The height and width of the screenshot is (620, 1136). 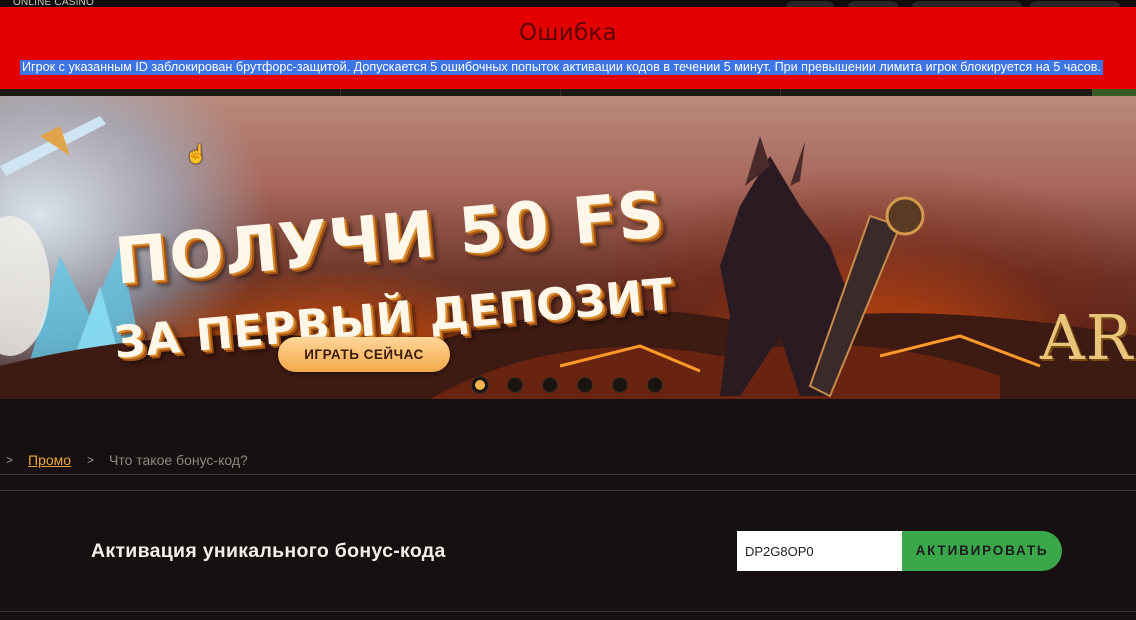 I want to click on carousel-dots, so click(x=567, y=386).